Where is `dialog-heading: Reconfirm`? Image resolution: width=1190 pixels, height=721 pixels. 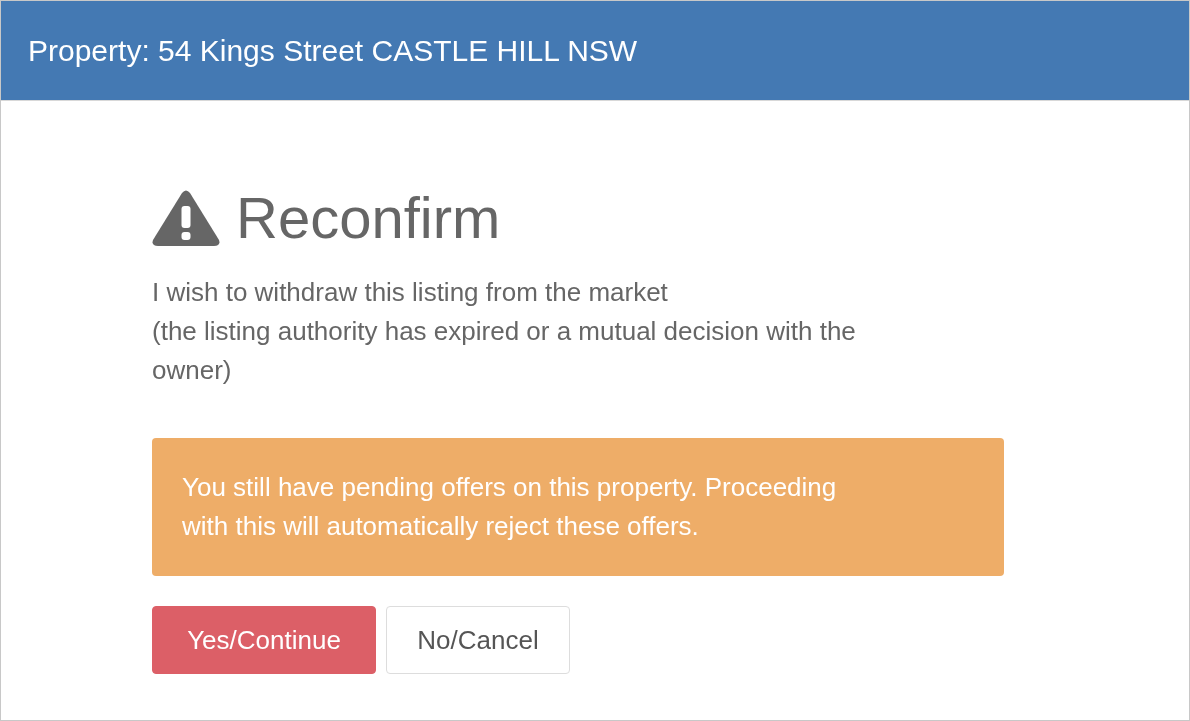
dialog-heading: Reconfirm is located at coordinates (368, 218).